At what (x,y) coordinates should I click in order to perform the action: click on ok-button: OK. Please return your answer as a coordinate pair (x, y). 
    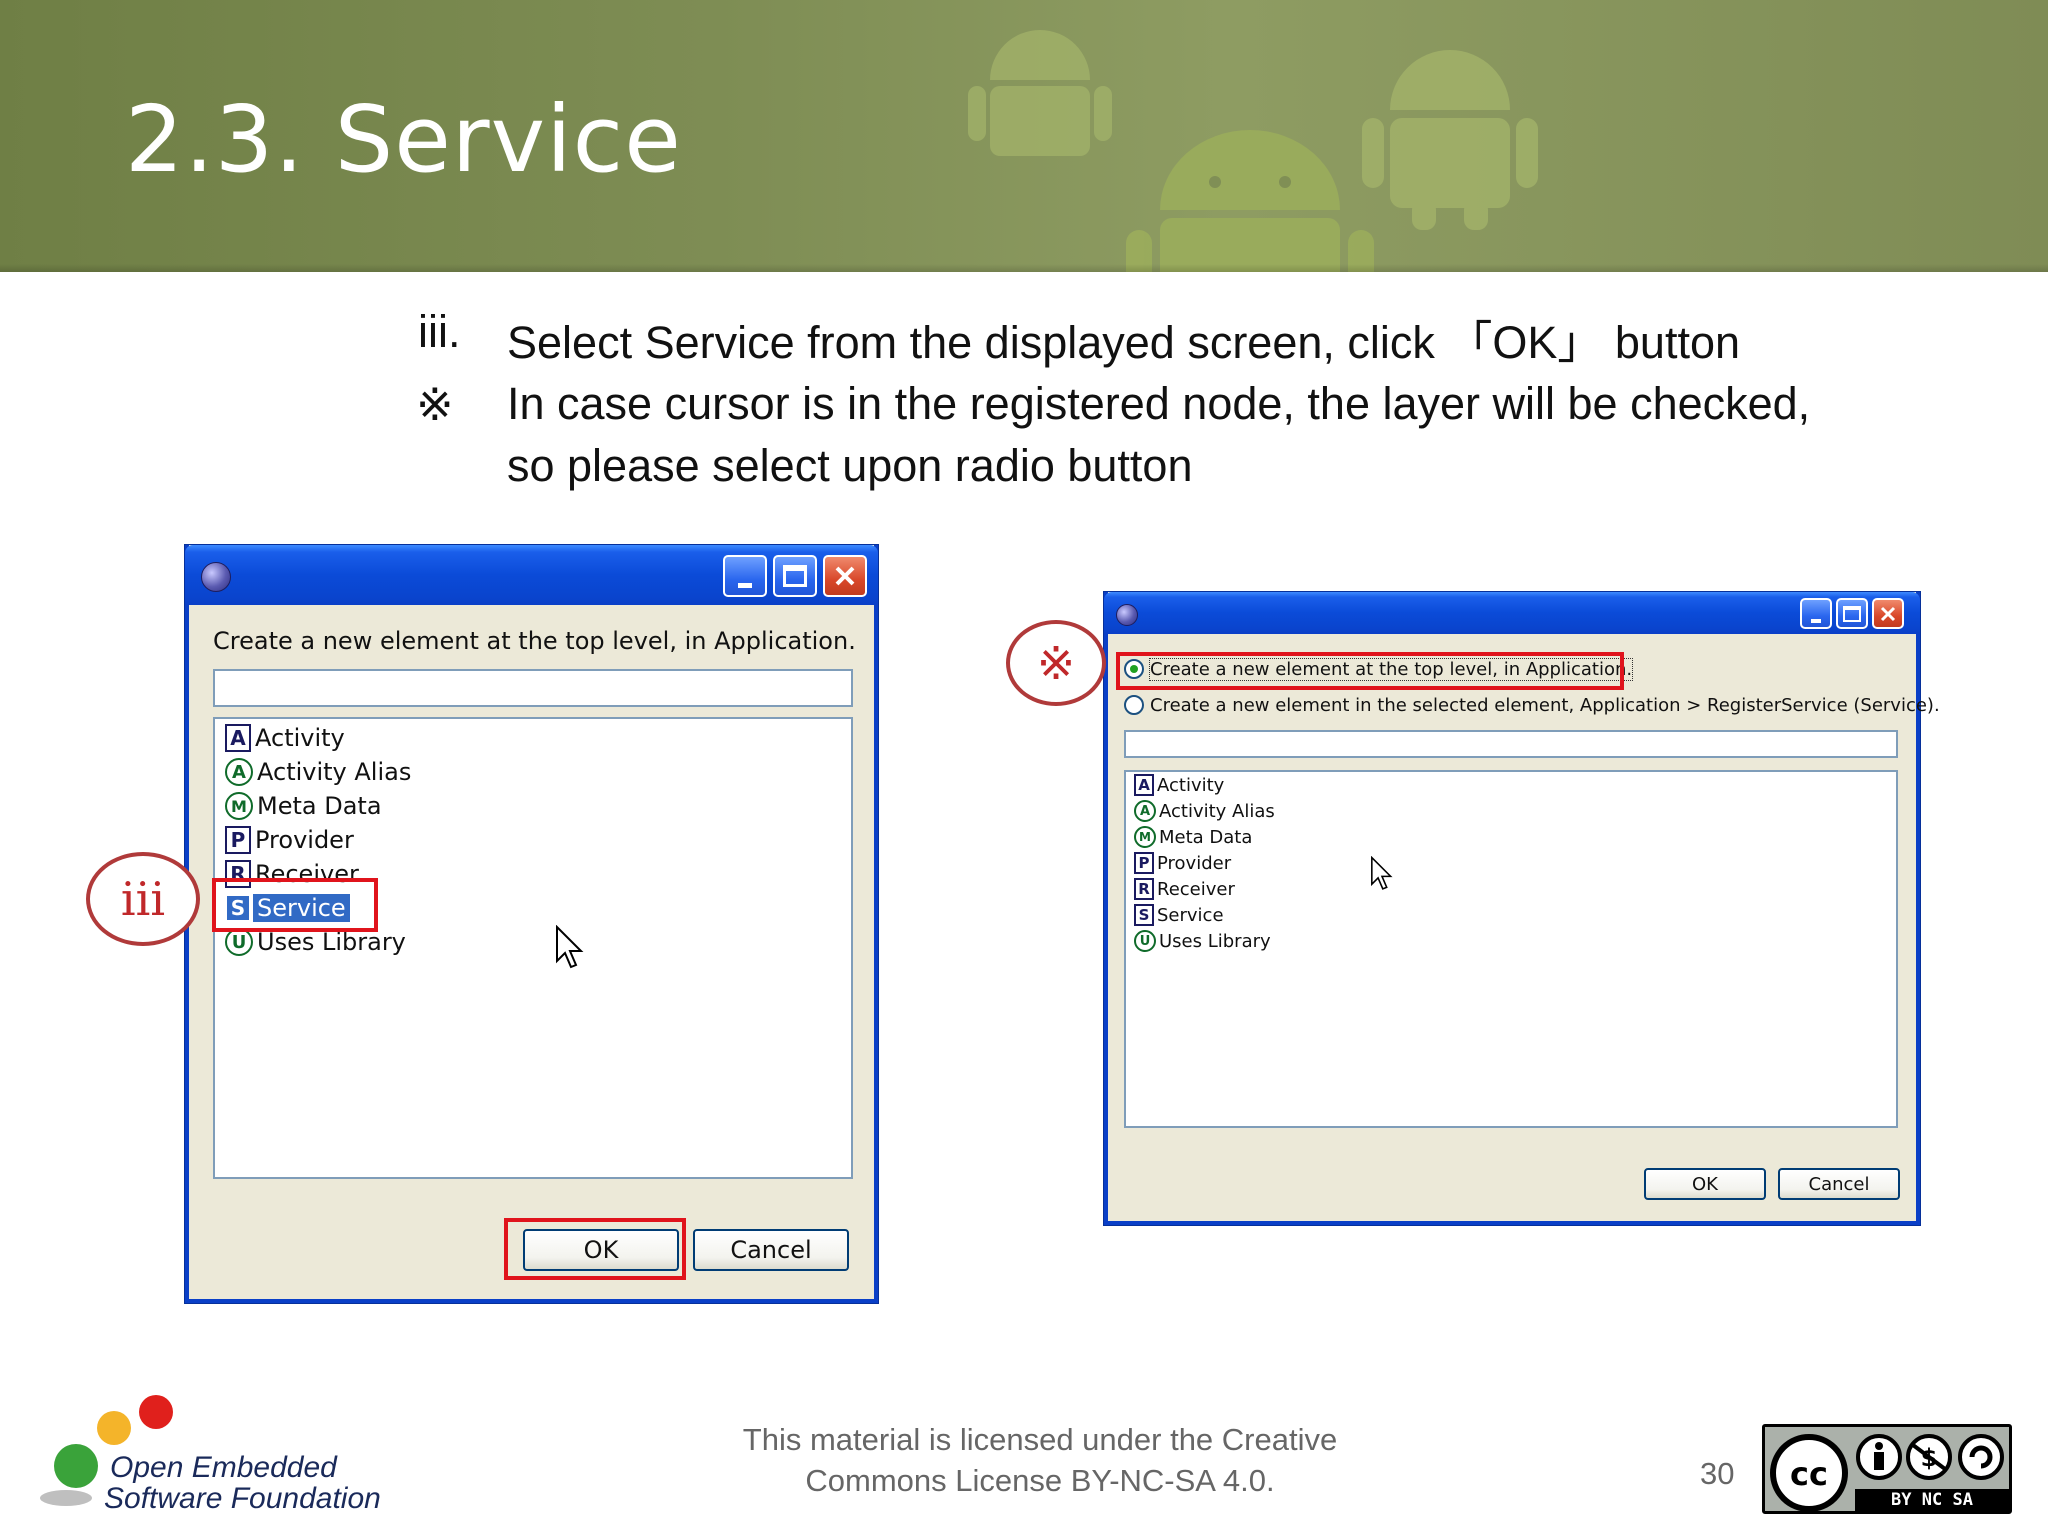
    Looking at the image, I should click on (1705, 1184).